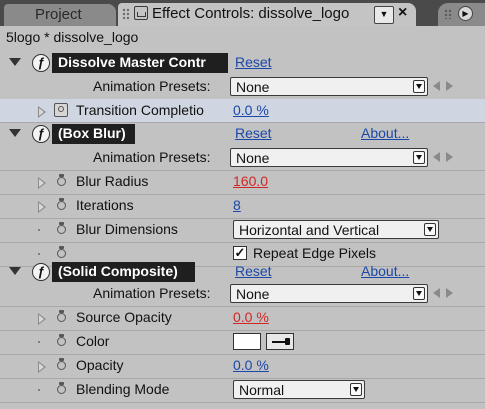 This screenshot has width=485, height=409. Describe the element at coordinates (123, 272) in the screenshot. I see `effect-name: (Solid Composite)` at that location.